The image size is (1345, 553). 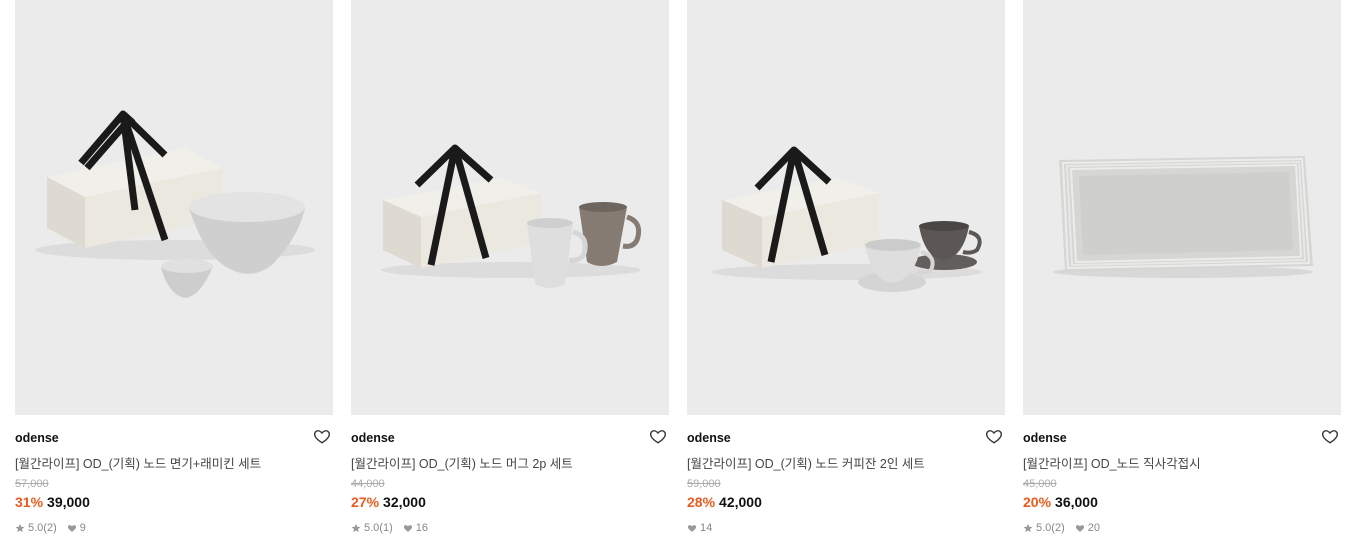 I want to click on likes-group: 14, so click(x=699, y=528).